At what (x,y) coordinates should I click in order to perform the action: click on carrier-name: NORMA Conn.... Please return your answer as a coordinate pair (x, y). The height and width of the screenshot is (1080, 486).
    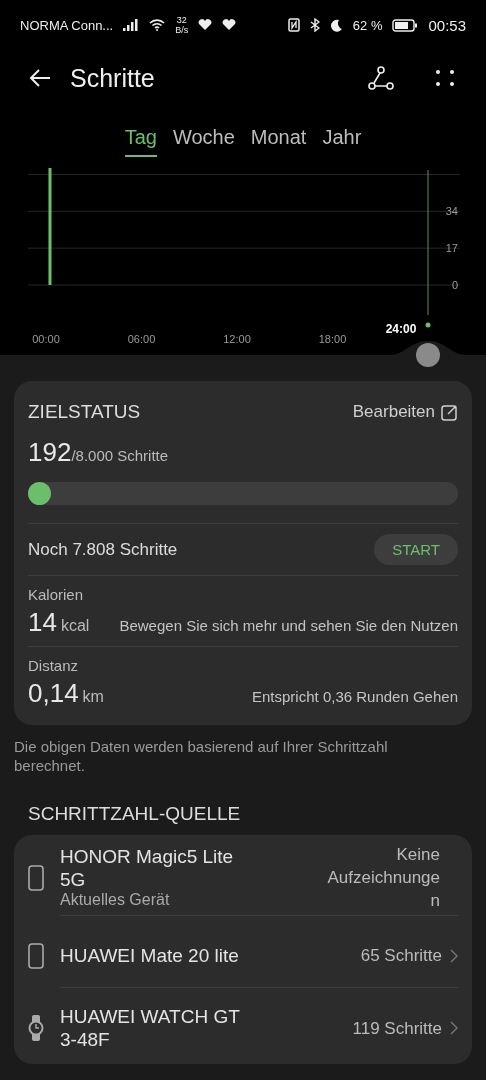
    Looking at the image, I should click on (67, 25).